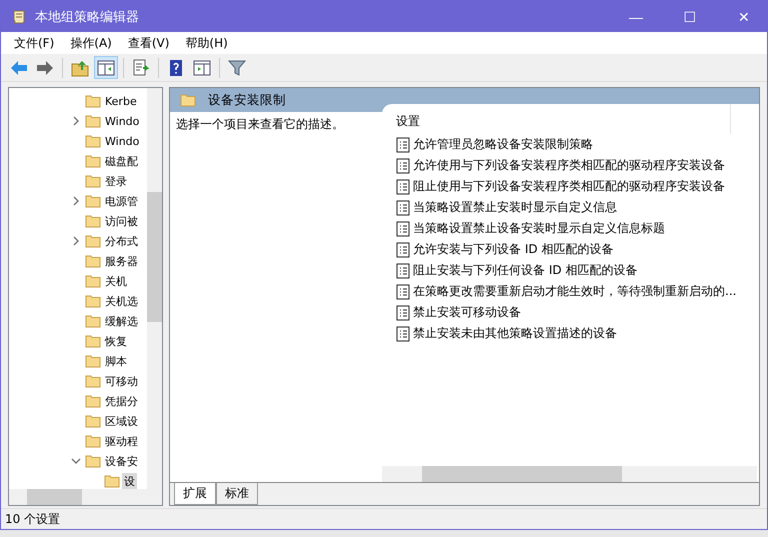  What do you see at coordinates (121, 101) in the screenshot?
I see `tree-item: Kerbe` at bounding box center [121, 101].